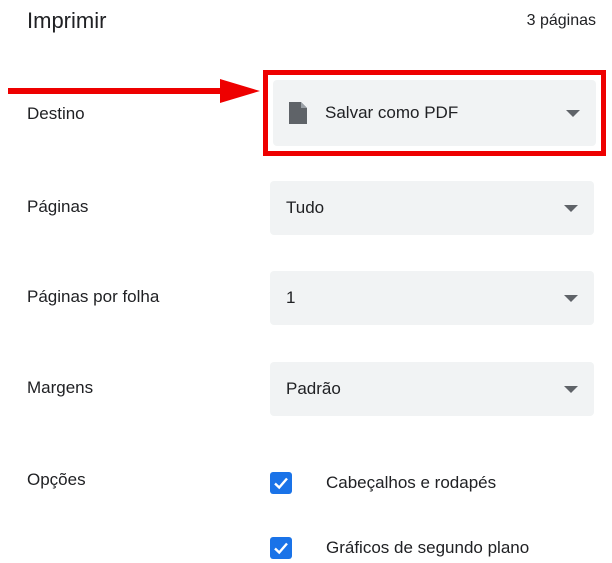  I want to click on destination-value: Salvar como PDF, so click(392, 112).